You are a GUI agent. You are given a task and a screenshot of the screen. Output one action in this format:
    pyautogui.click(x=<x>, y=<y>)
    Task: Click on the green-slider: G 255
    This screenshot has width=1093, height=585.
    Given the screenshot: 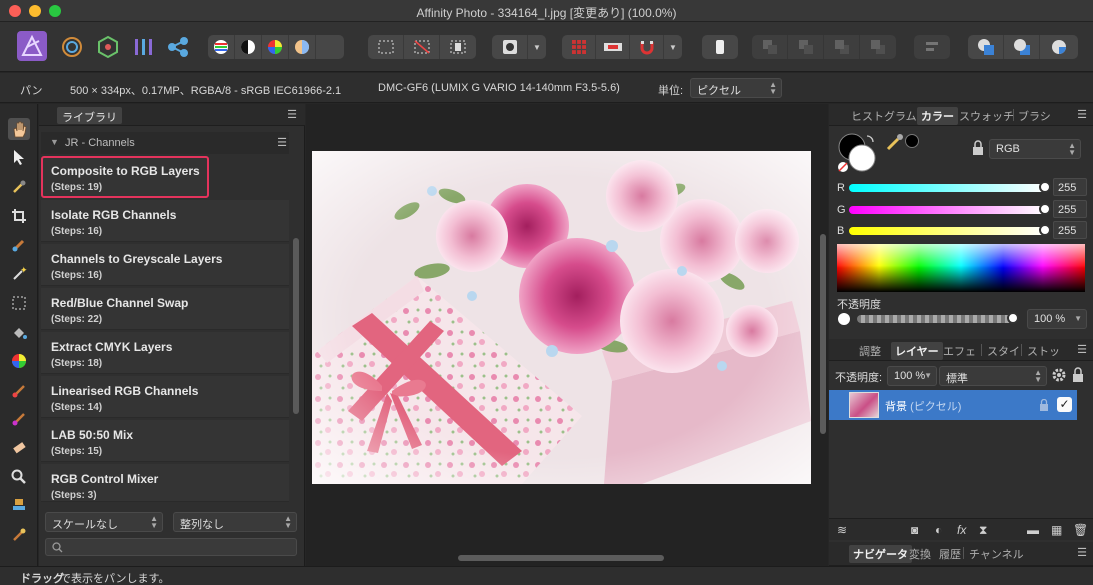 What is the action you would take?
    pyautogui.click(x=962, y=209)
    